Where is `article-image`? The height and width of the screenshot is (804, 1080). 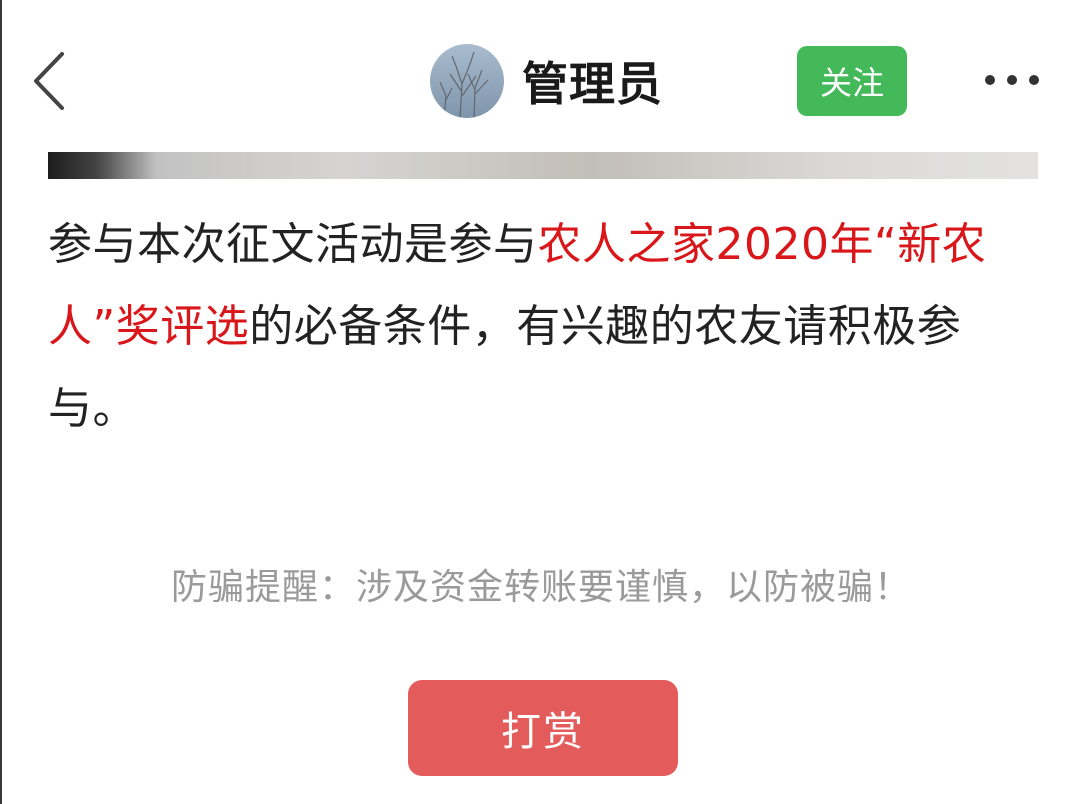
article-image is located at coordinates (543, 165).